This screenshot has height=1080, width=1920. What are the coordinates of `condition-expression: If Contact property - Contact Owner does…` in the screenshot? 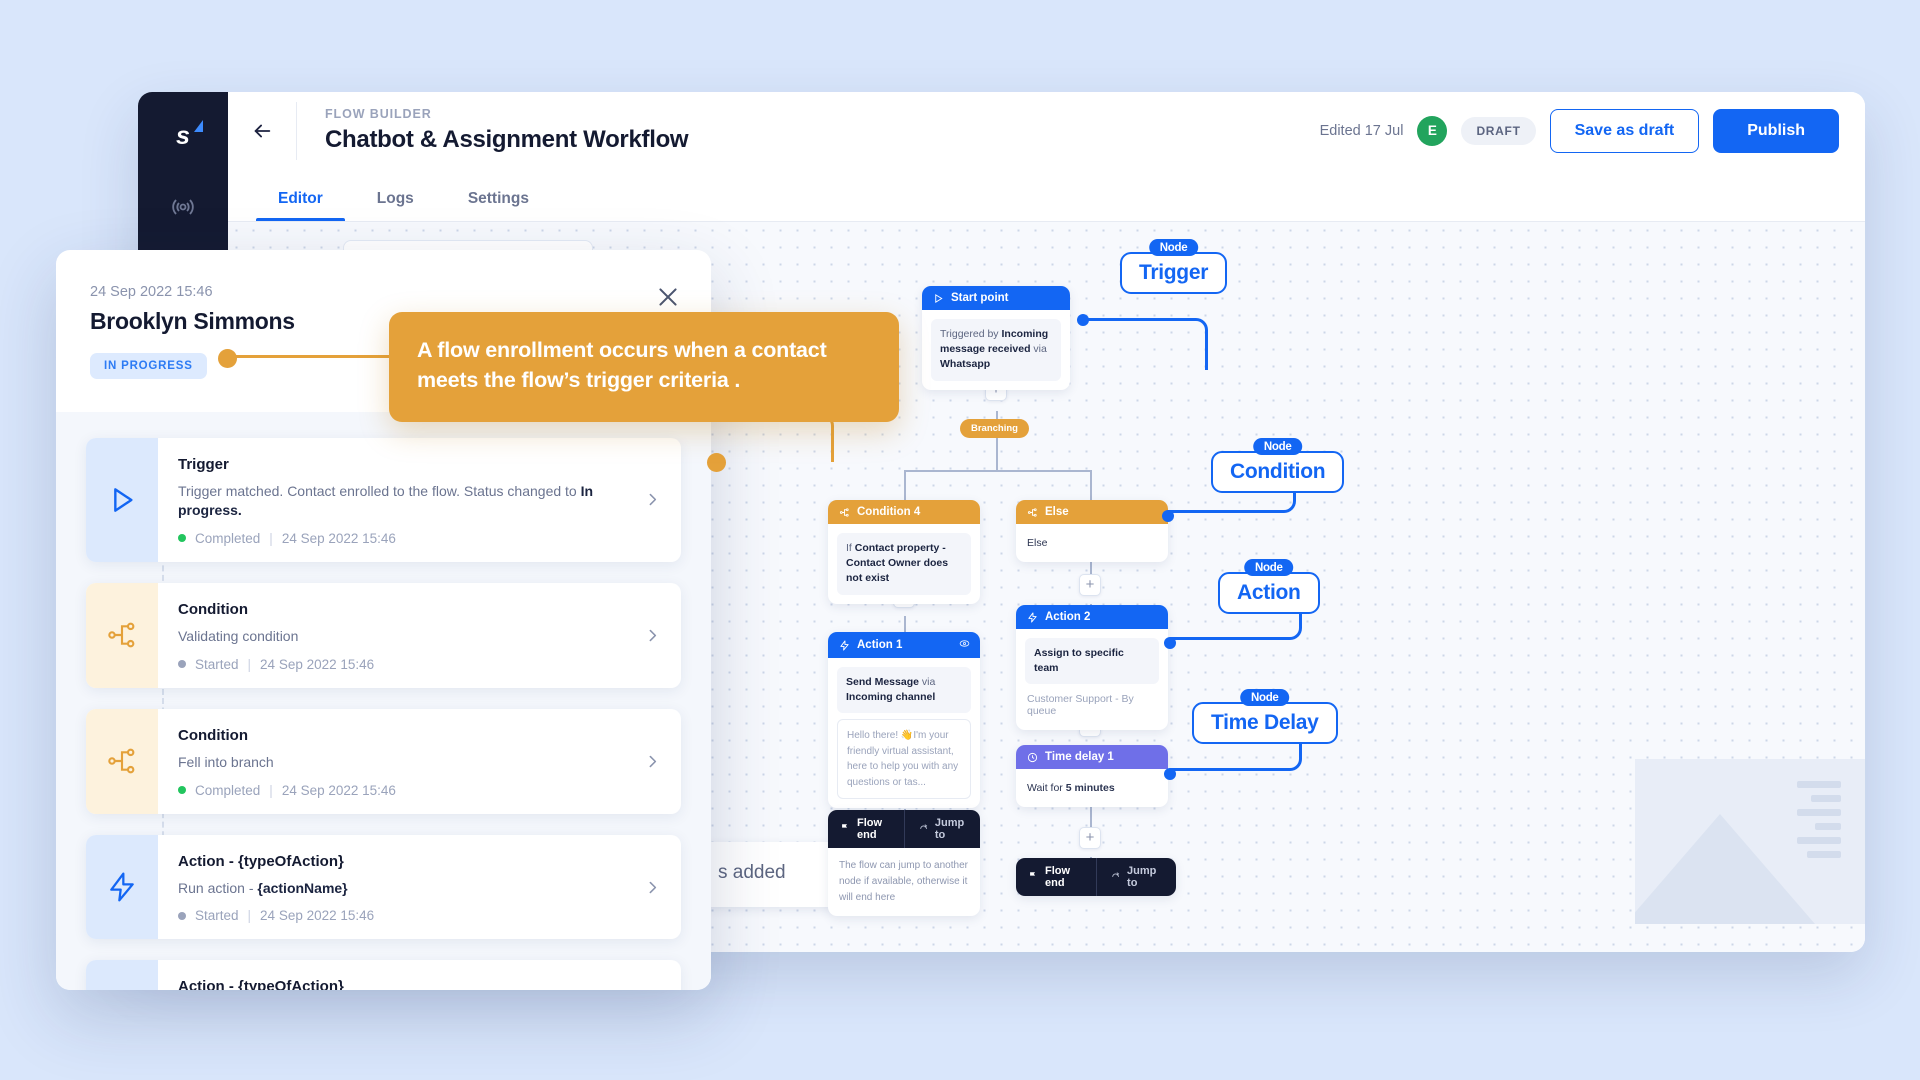 It's located at (904, 564).